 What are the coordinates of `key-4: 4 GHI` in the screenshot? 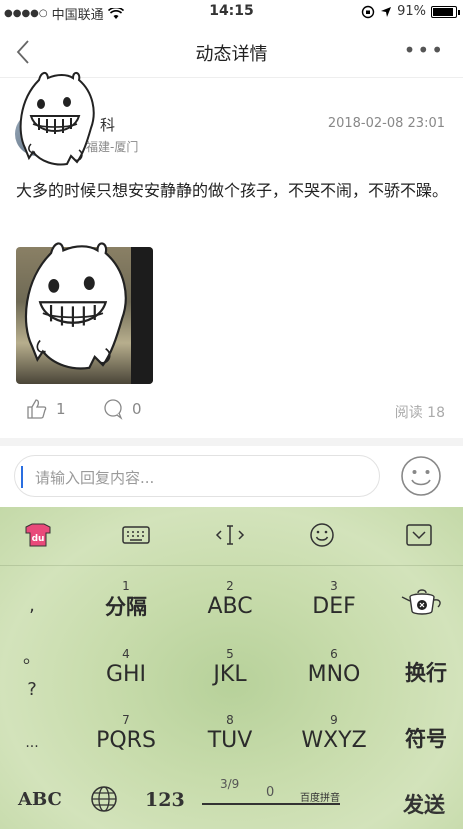 It's located at (126, 668).